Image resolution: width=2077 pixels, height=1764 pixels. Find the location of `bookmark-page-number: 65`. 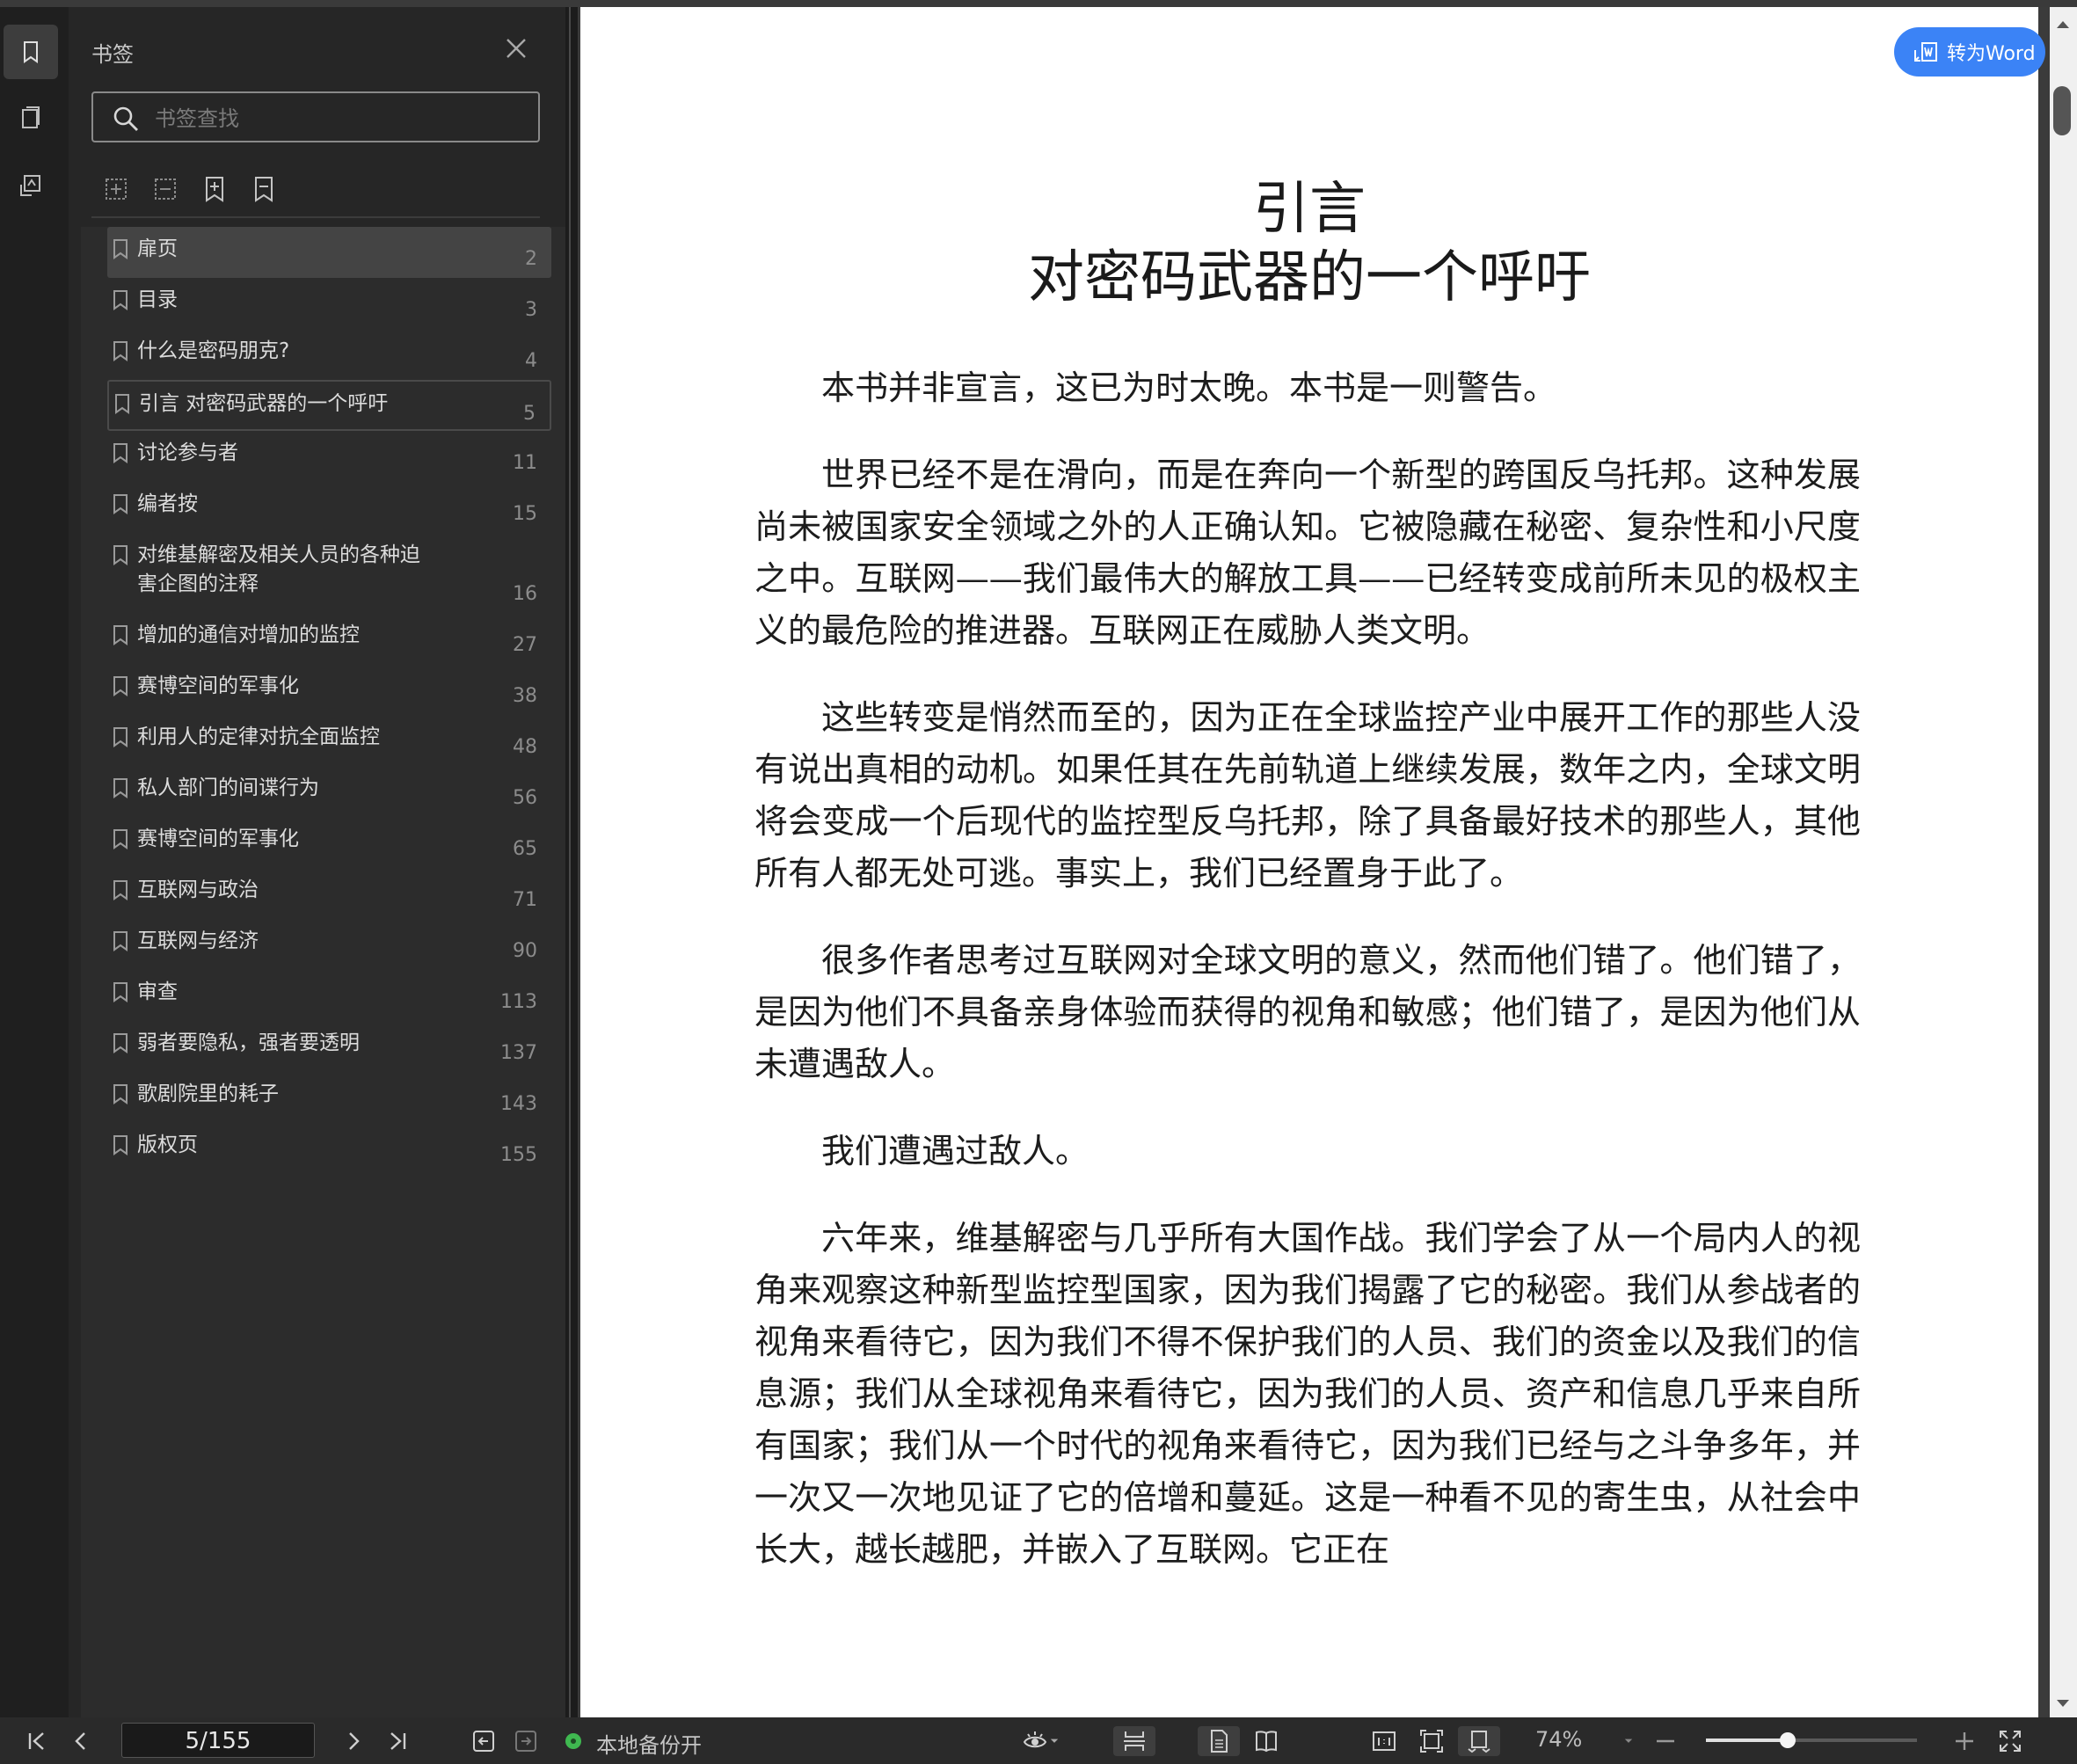

bookmark-page-number: 65 is located at coordinates (525, 849).